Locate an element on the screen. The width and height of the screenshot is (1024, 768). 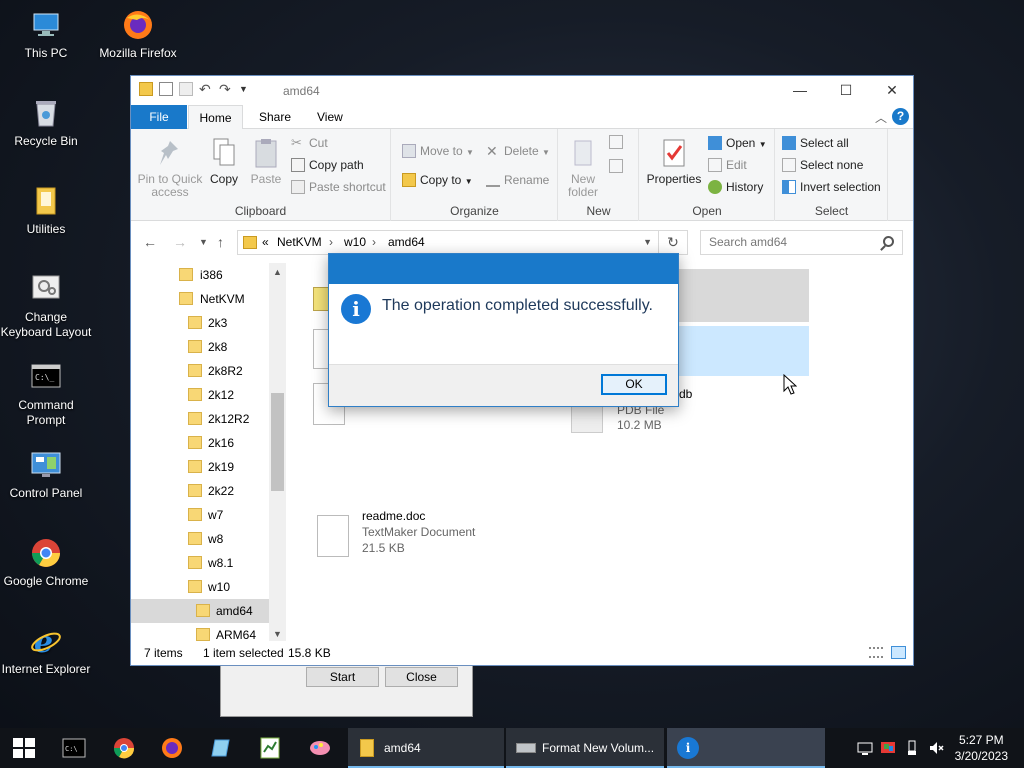
minimize-icon: — is located at coordinates (800, 90).